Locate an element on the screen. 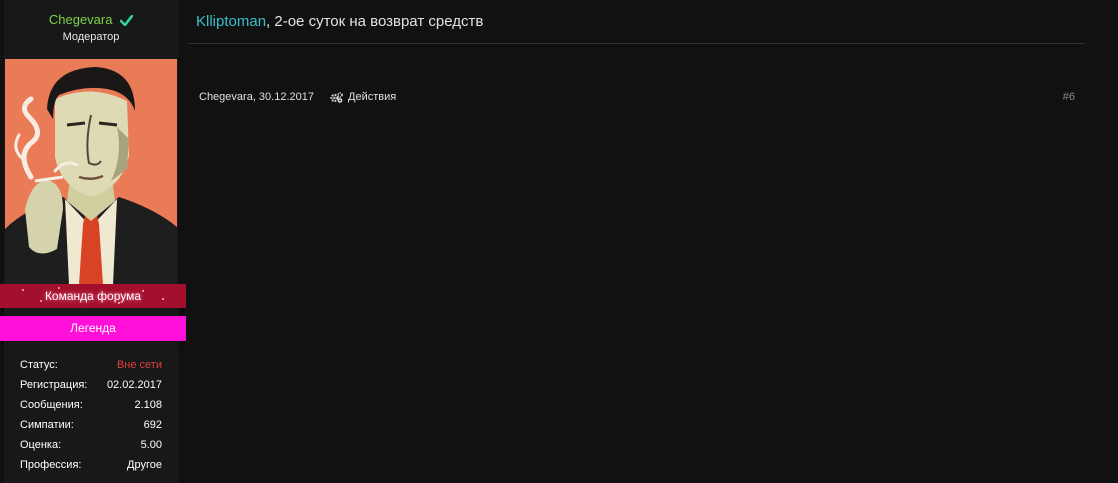 The width and height of the screenshot is (1118, 483). stat-row-profession: Профессия: Другое is located at coordinates (91, 467).